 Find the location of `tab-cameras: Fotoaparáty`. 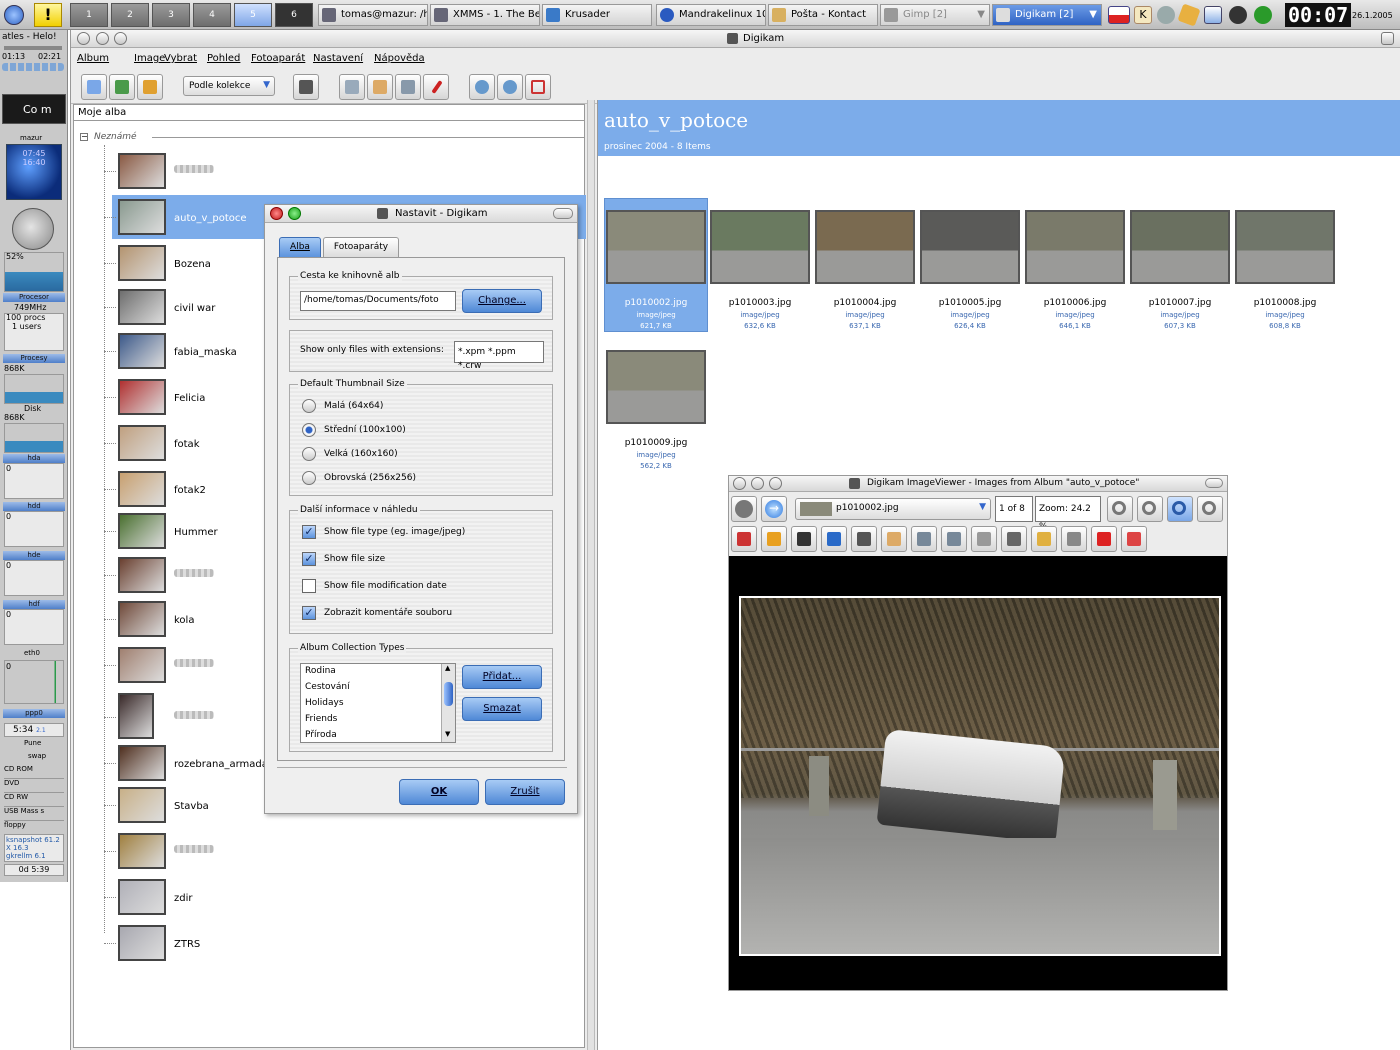

tab-cameras: Fotoaparáty is located at coordinates (361, 247).